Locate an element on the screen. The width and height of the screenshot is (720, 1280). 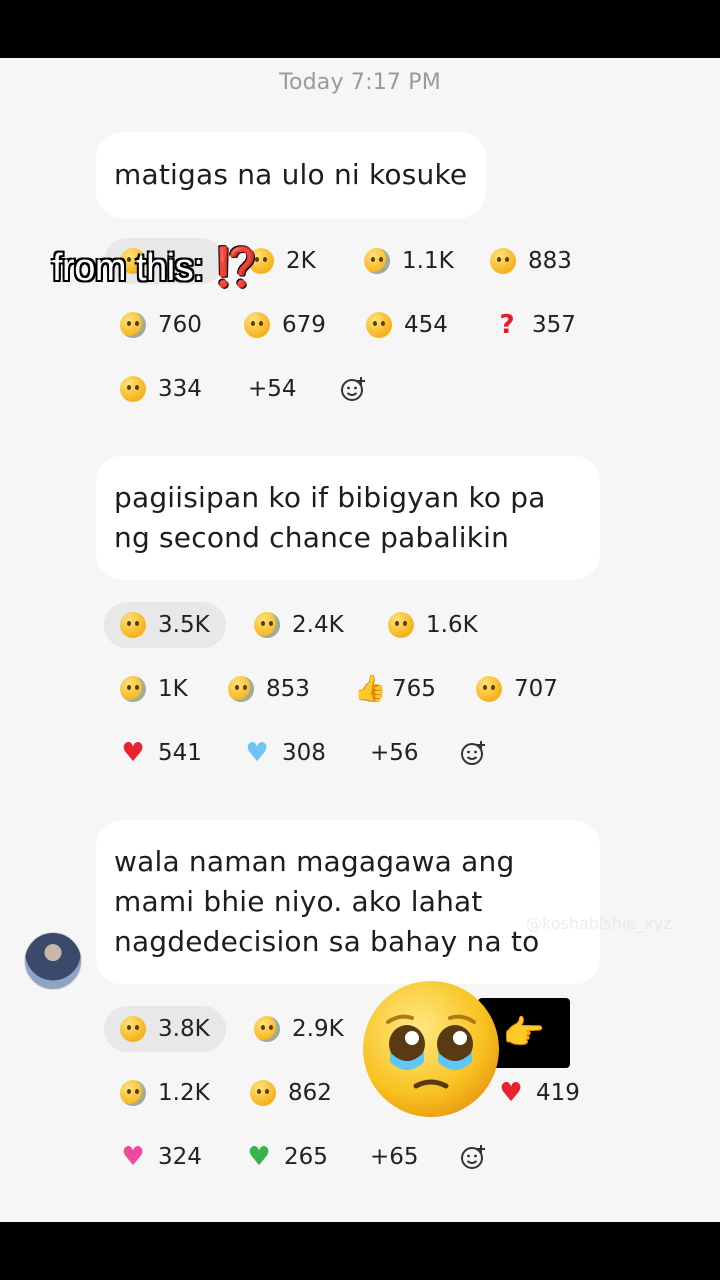
message-text: matigas na ulo ni kosuke is located at coordinates (291, 174).